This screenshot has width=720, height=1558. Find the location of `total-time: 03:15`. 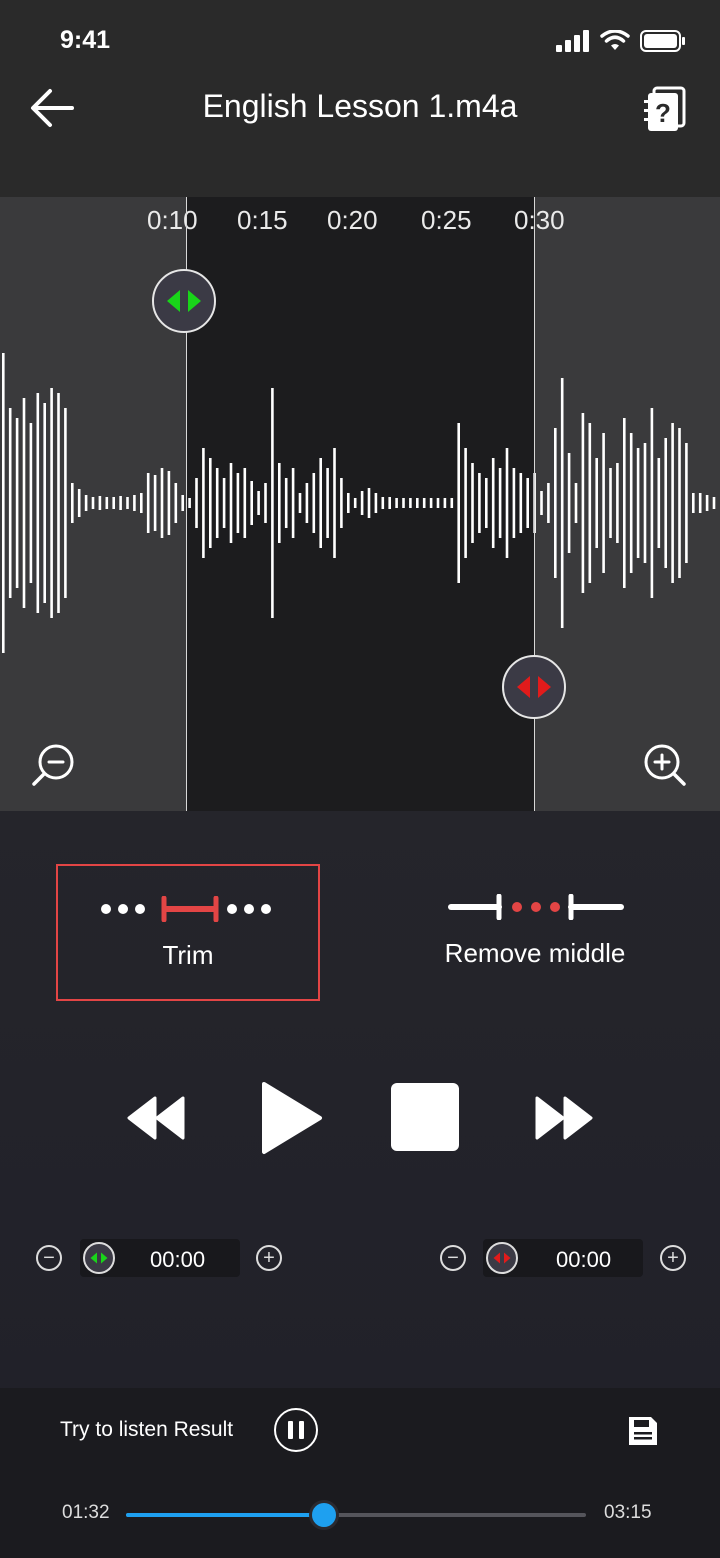

total-time: 03:15 is located at coordinates (628, 1512).